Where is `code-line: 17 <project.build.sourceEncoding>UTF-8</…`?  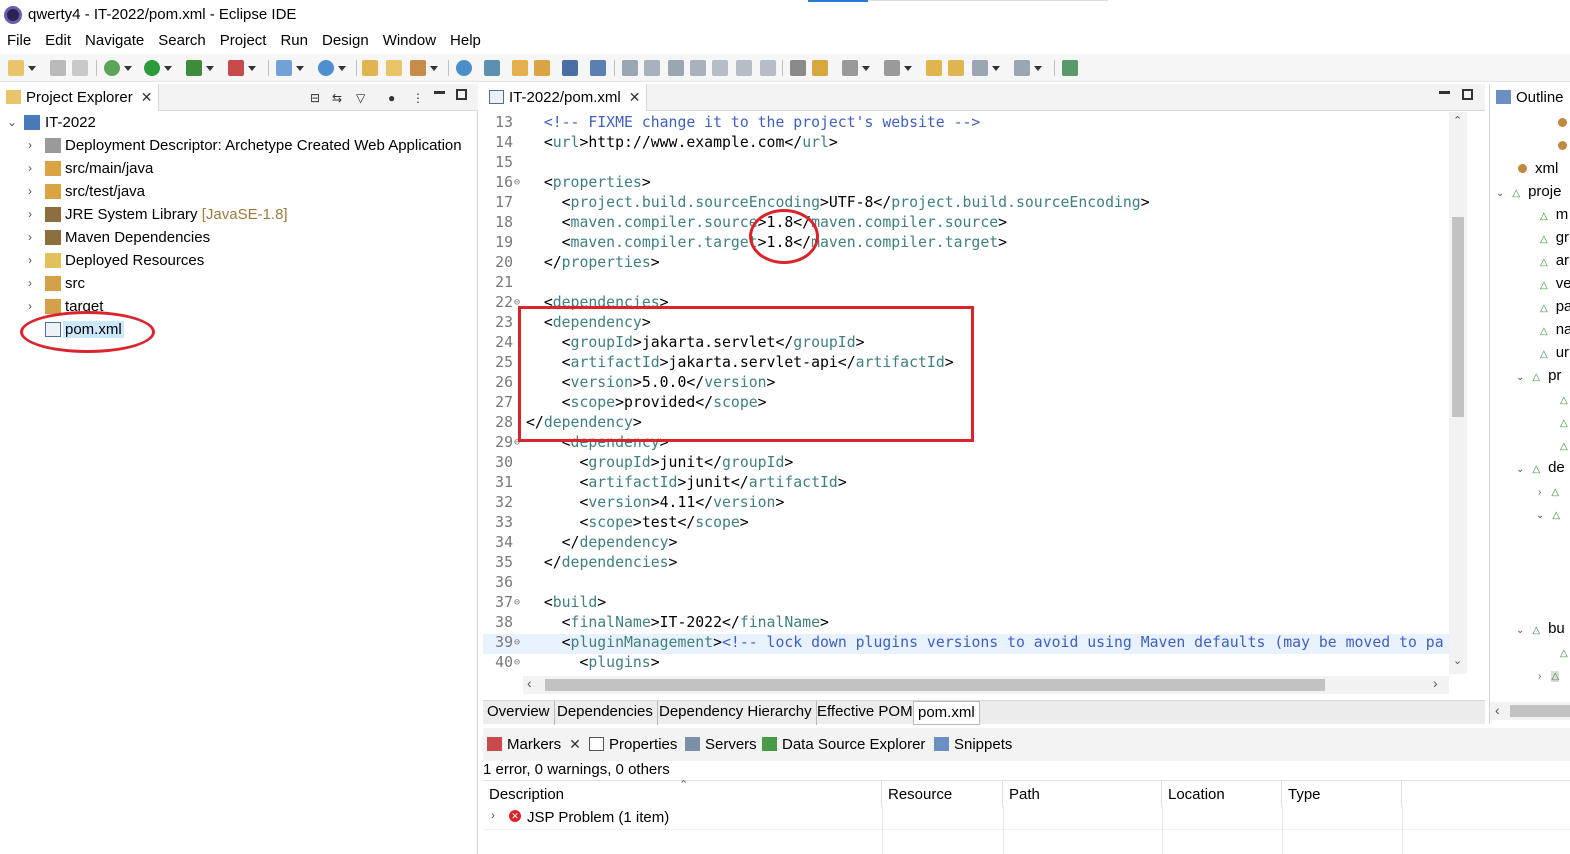
code-line: 17 <project.build.sourceEncoding>UTF-8</… is located at coordinates (966, 204).